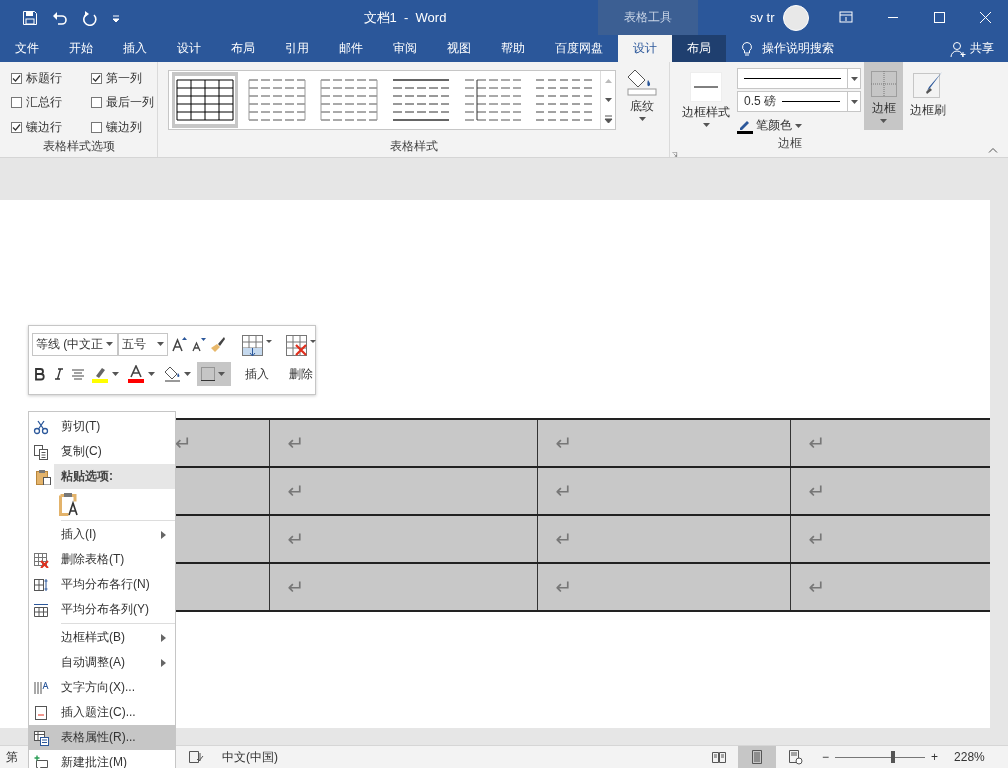 The width and height of the screenshot is (1008, 768). What do you see at coordinates (648, 17) in the screenshot?
I see `context-tab-group: 表格工具` at bounding box center [648, 17].